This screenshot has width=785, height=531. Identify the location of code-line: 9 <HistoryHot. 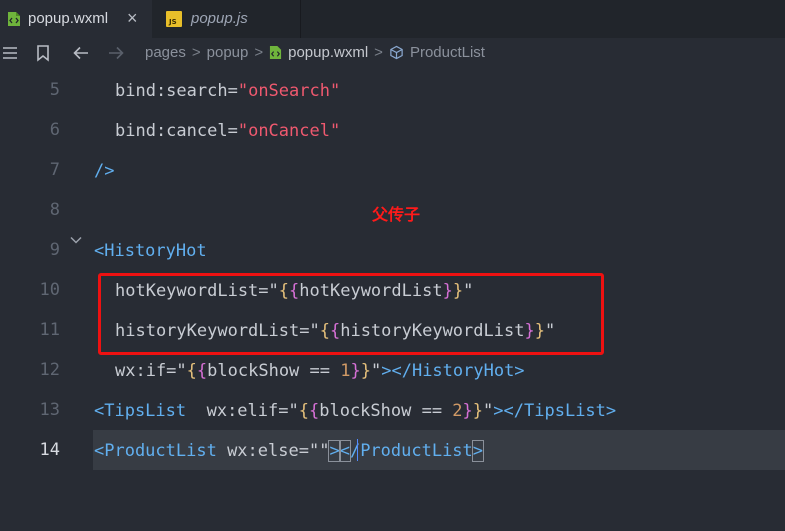
(392, 250).